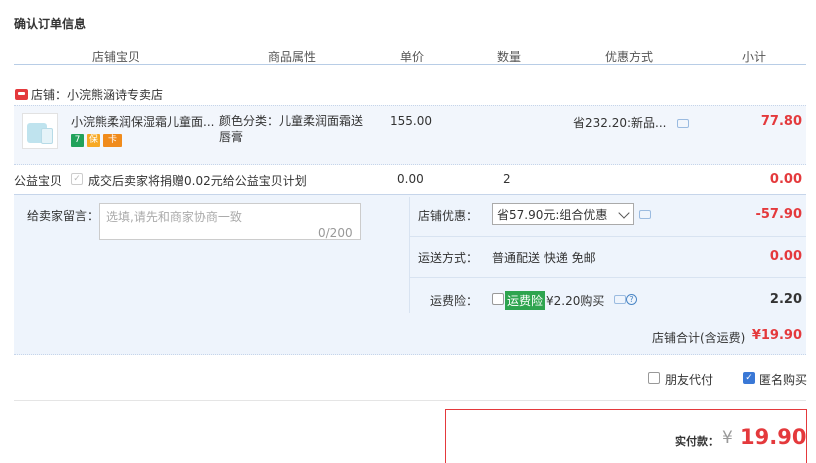 This screenshot has height=463, width=816. Describe the element at coordinates (509, 57) in the screenshot. I see `col-header-quantity: 数量` at that location.